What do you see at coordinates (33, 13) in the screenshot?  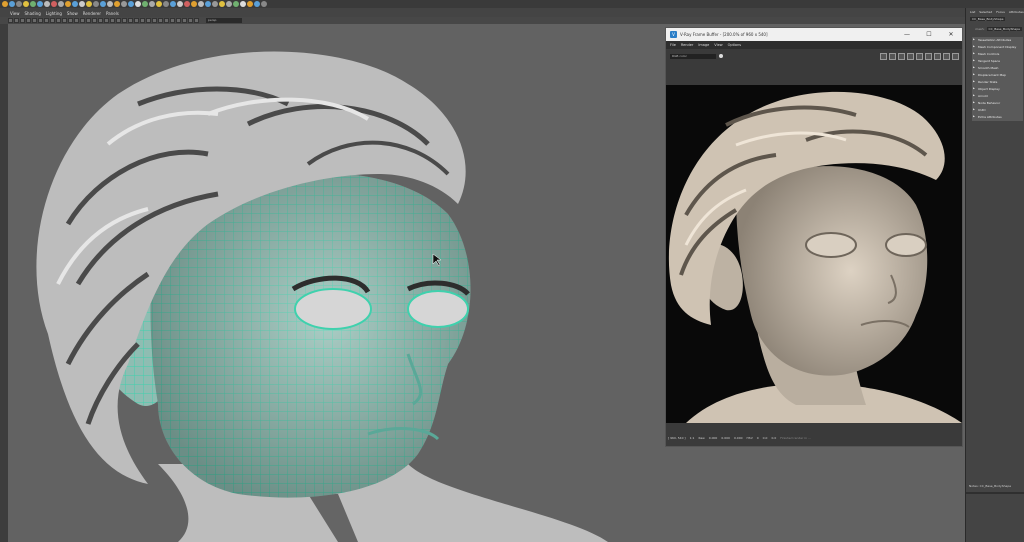 I see `menu-shading: Shading` at bounding box center [33, 13].